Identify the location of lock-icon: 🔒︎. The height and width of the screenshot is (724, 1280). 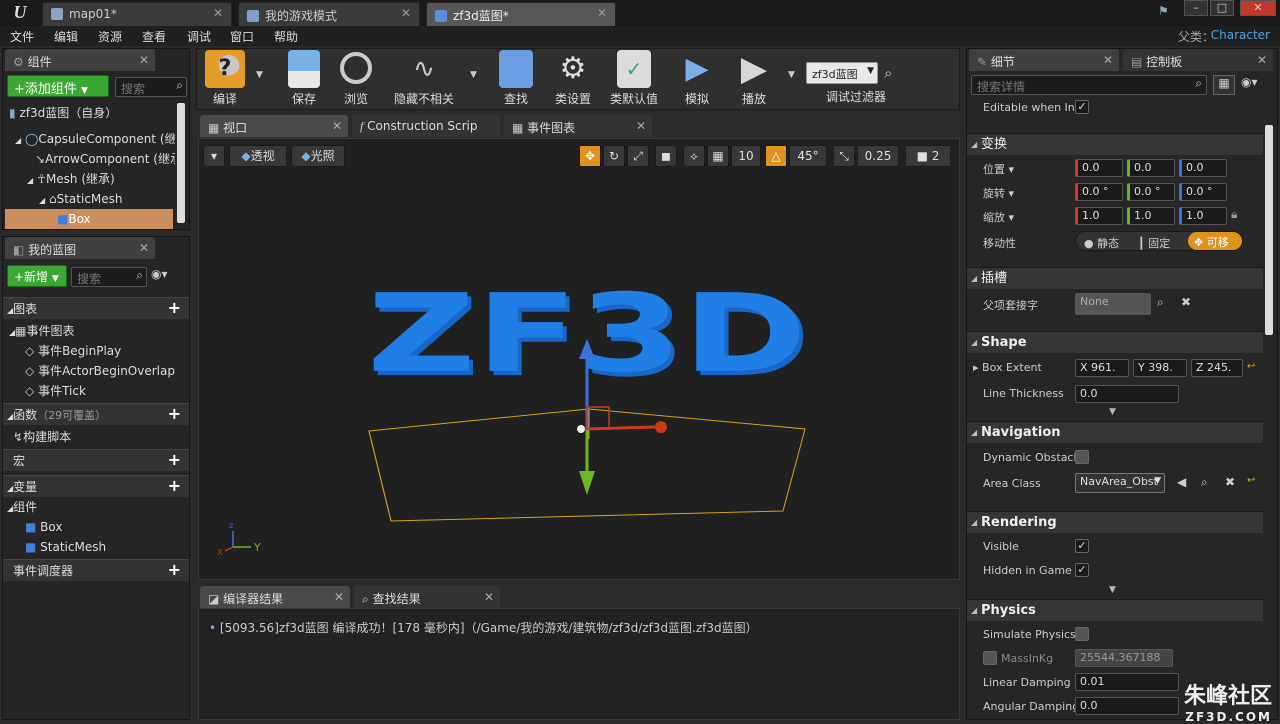
(1234, 214).